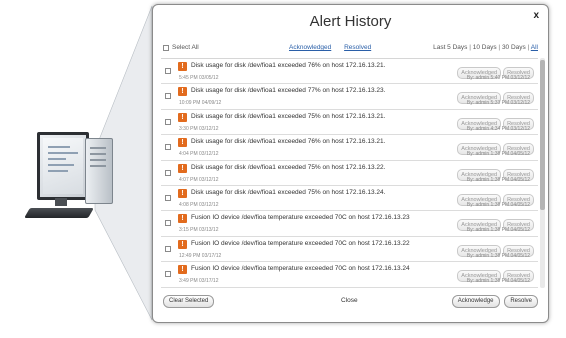 The height and width of the screenshot is (338, 566). What do you see at coordinates (498, 128) in the screenshot?
I see `alert-acknowledged-by: By: admin 4:34 PM 03/12/12` at bounding box center [498, 128].